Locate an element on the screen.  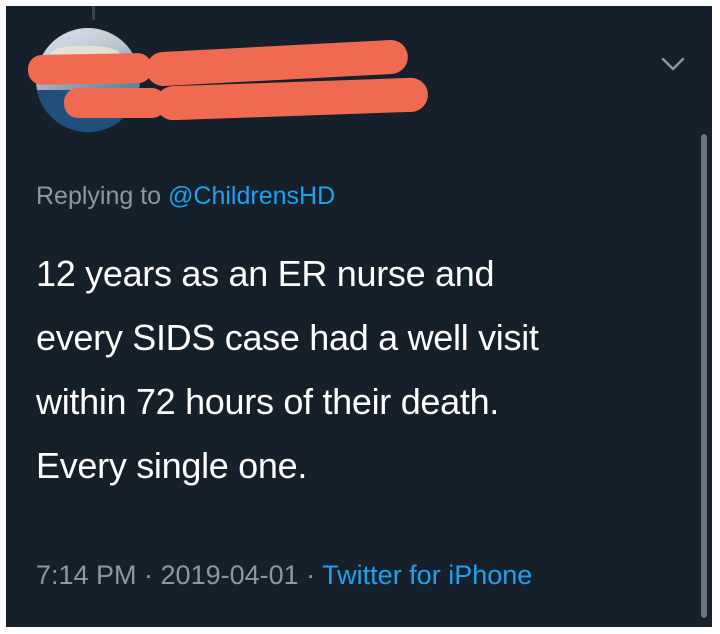
tweet-text-line: every SIDS case had a well visit is located at coordinates (287, 337).